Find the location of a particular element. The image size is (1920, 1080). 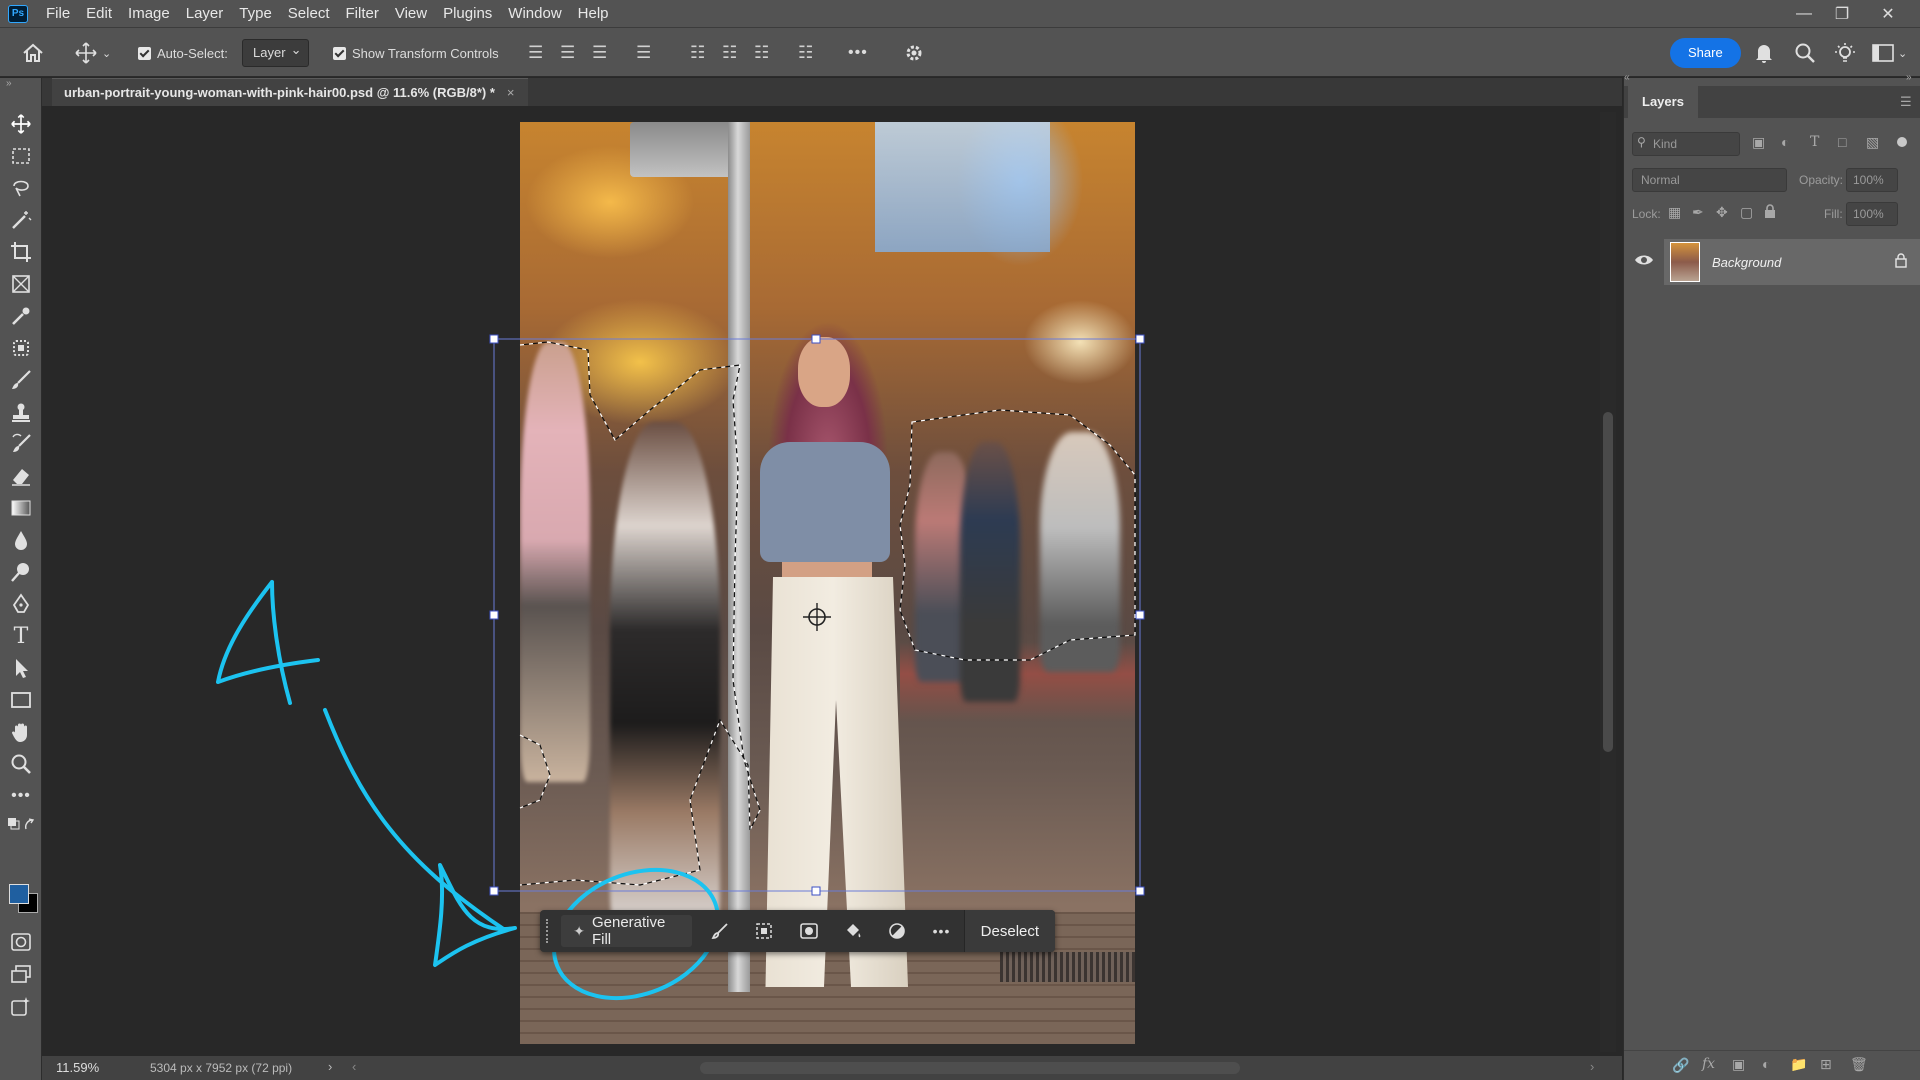

lightbulb-icon is located at coordinates (1845, 53).